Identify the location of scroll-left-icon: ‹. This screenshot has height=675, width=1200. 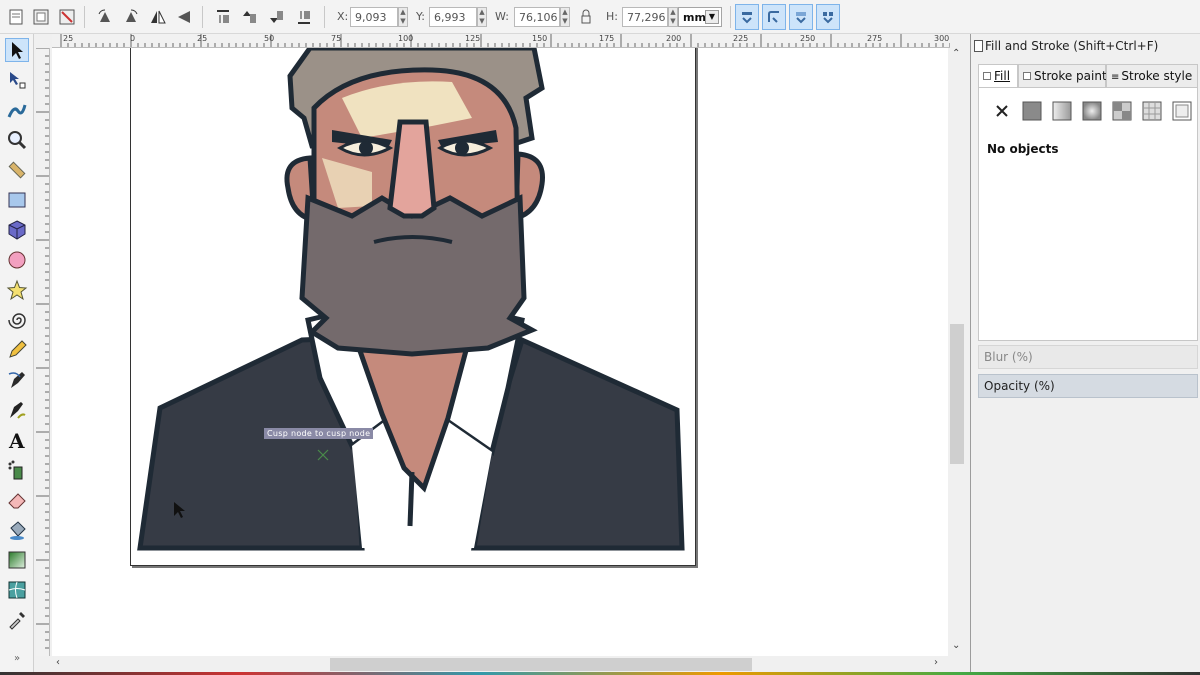
(58, 662).